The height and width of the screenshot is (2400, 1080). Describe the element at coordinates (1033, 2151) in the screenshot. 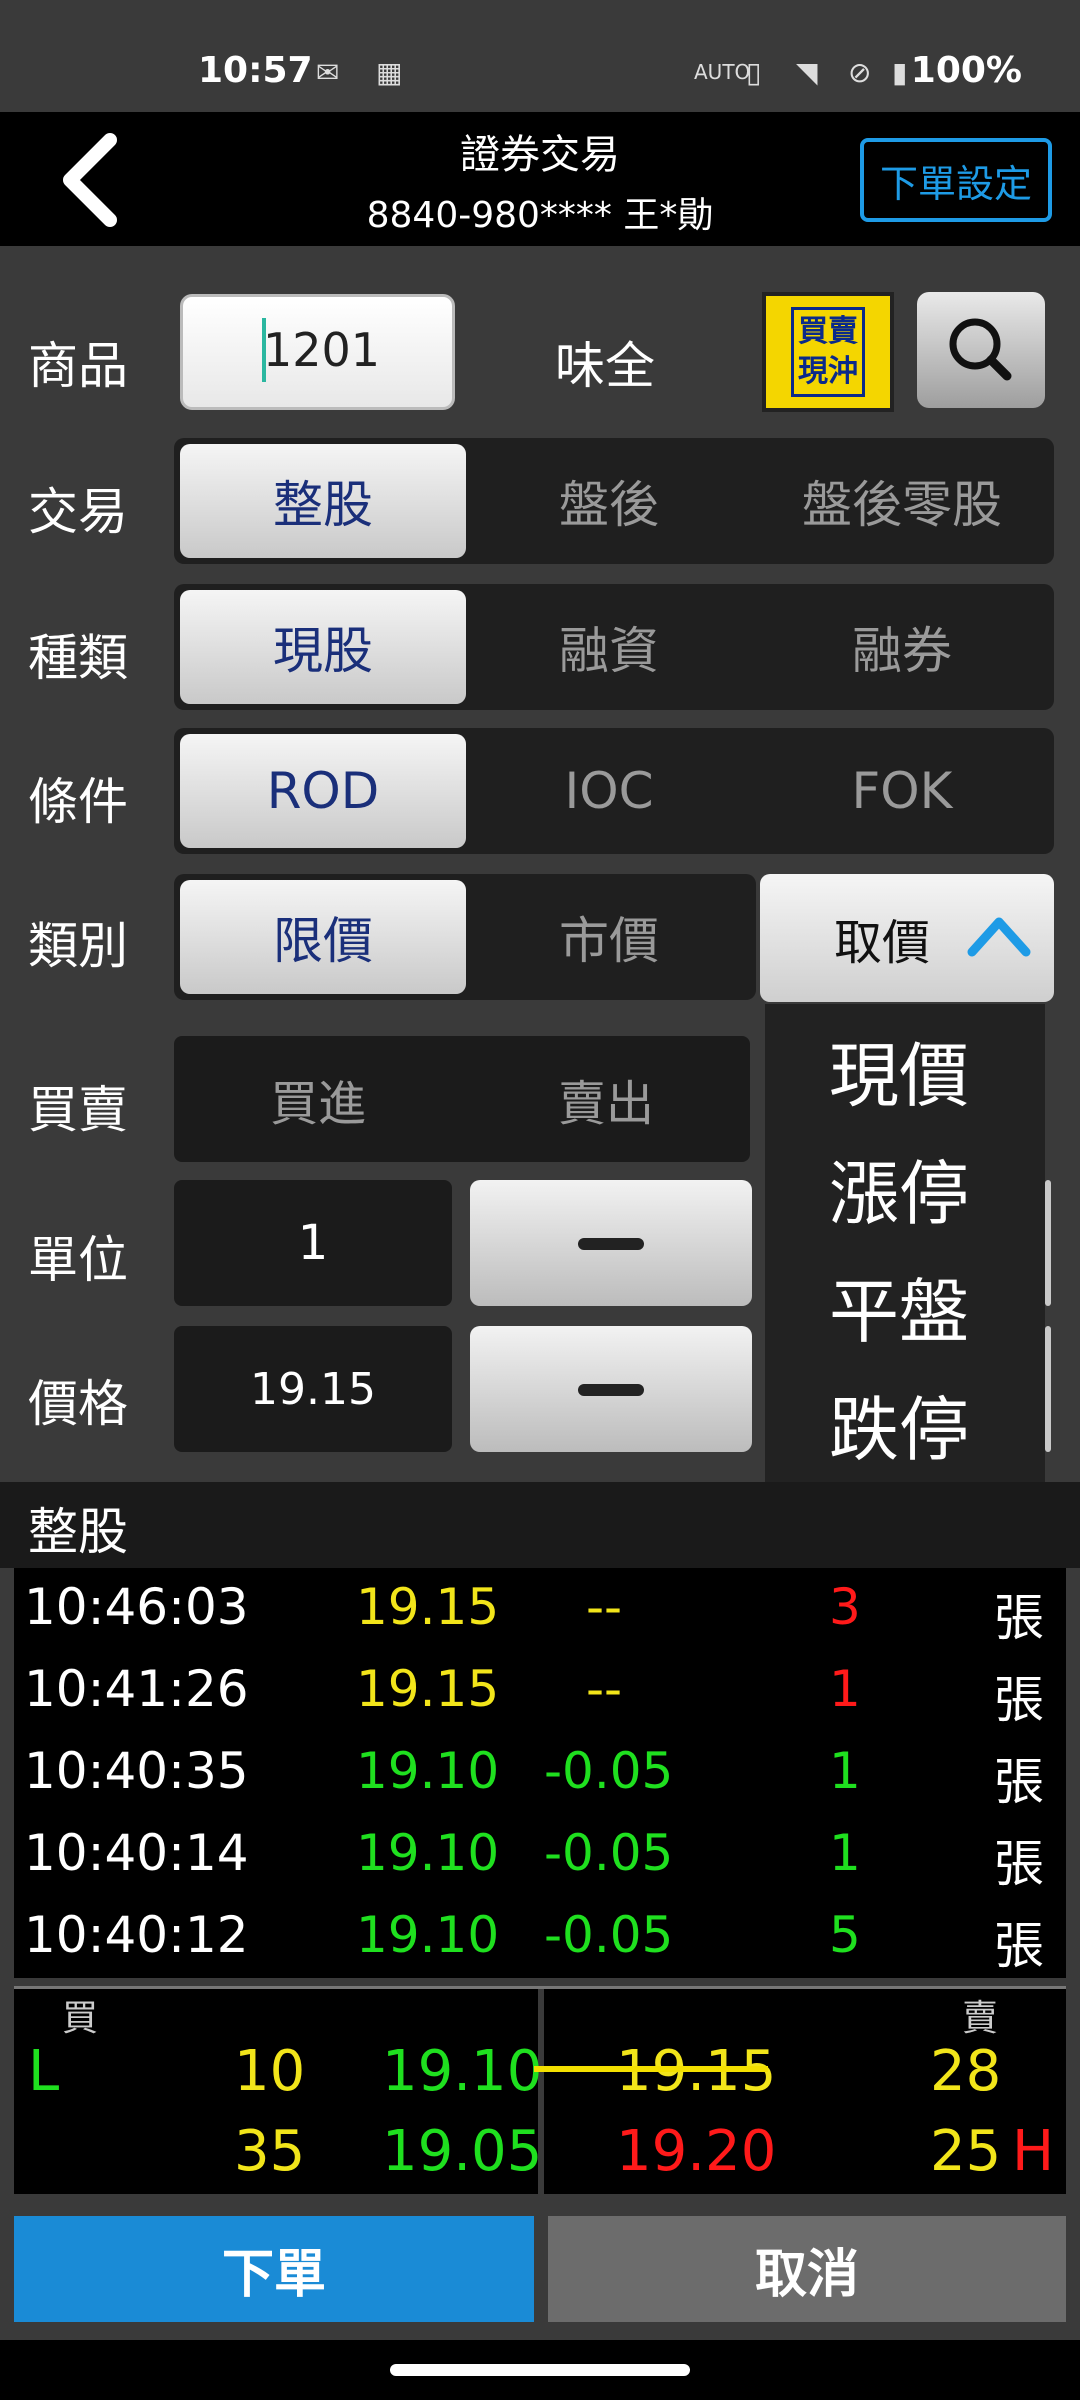

I see `book-high-flag: H` at that location.